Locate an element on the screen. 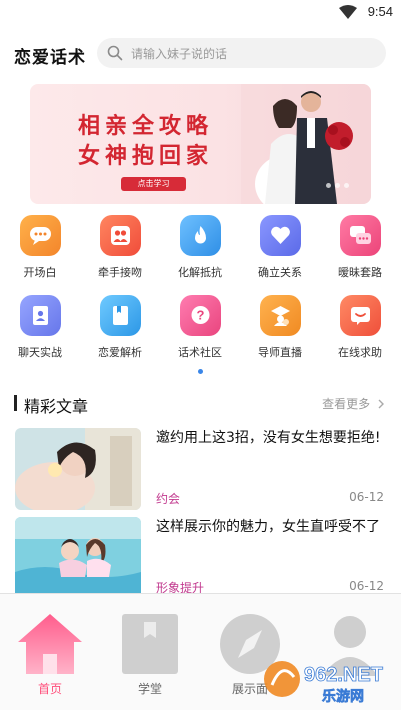 The image size is (401, 710). promo-banner: 相亲全攻略 女神抱回家 点击学习 is located at coordinates (200, 144).